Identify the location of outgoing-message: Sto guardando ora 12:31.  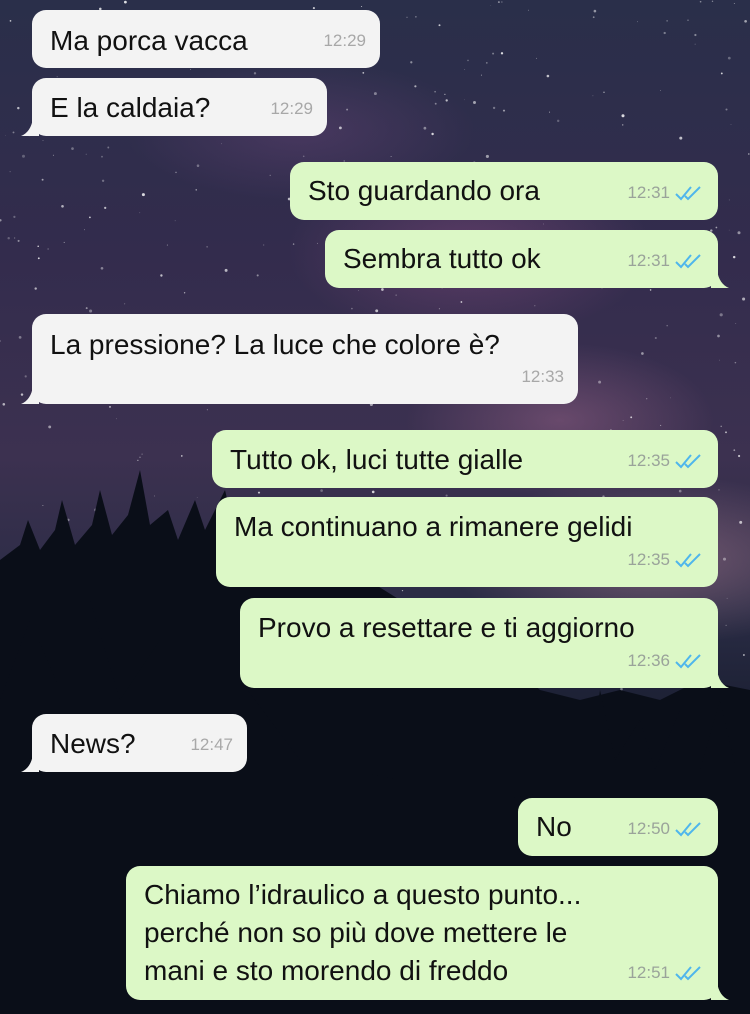
(504, 191).